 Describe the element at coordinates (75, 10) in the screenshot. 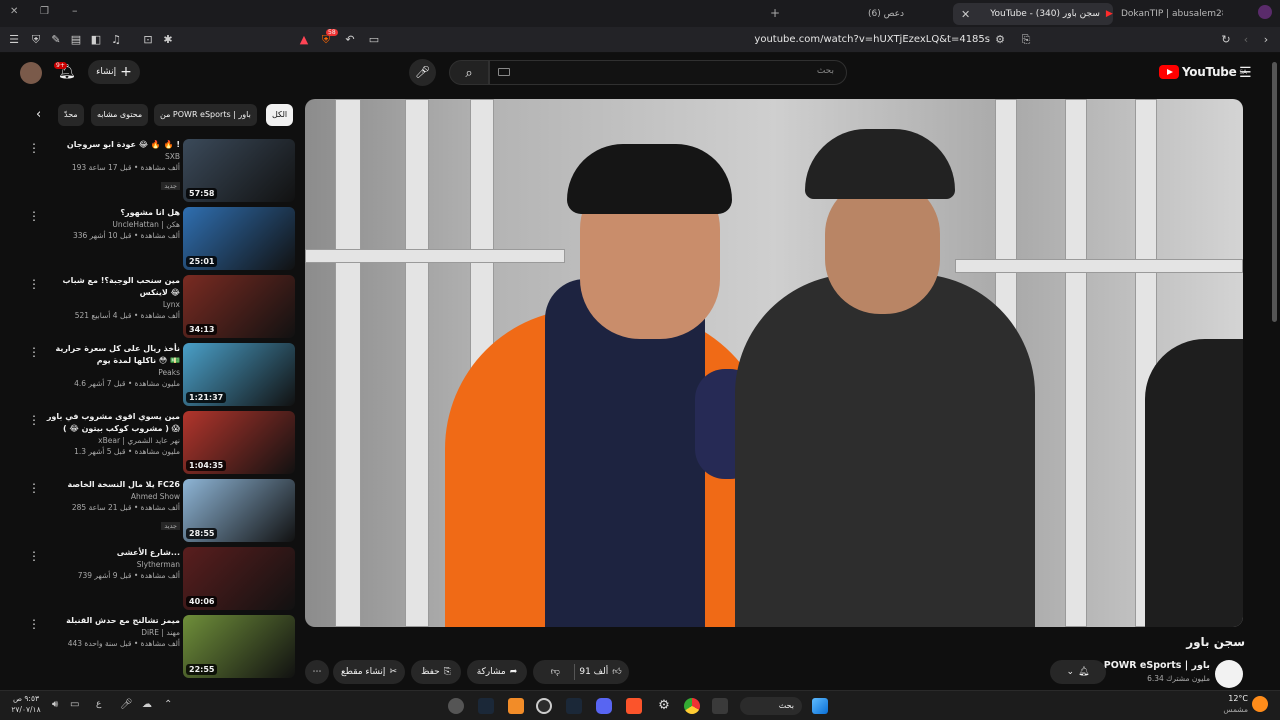

I see `minimize-window-icon: –` at that location.